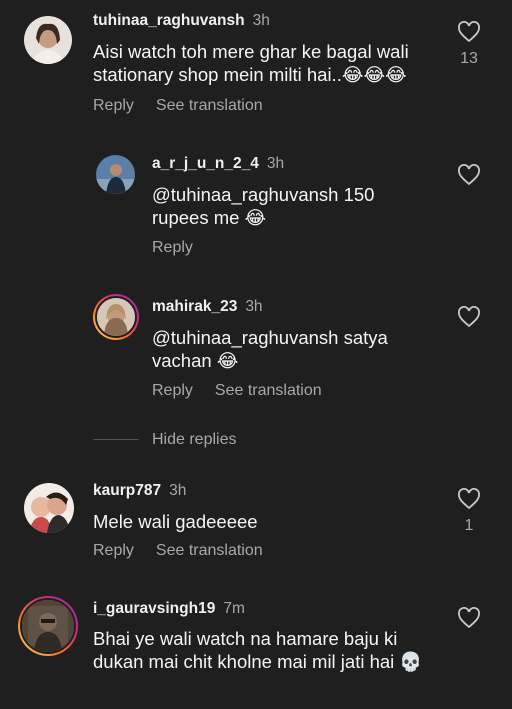 This screenshot has height=709, width=512. I want to click on comment-text: @tuhinaa_raghuvansh 150 rupees me 😂, so click(263, 206).